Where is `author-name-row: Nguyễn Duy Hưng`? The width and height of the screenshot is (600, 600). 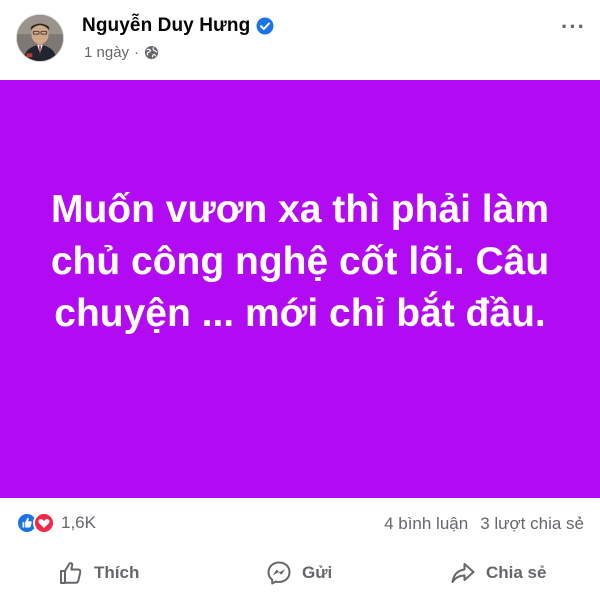
author-name-row: Nguyễn Duy Hưng is located at coordinates (178, 26).